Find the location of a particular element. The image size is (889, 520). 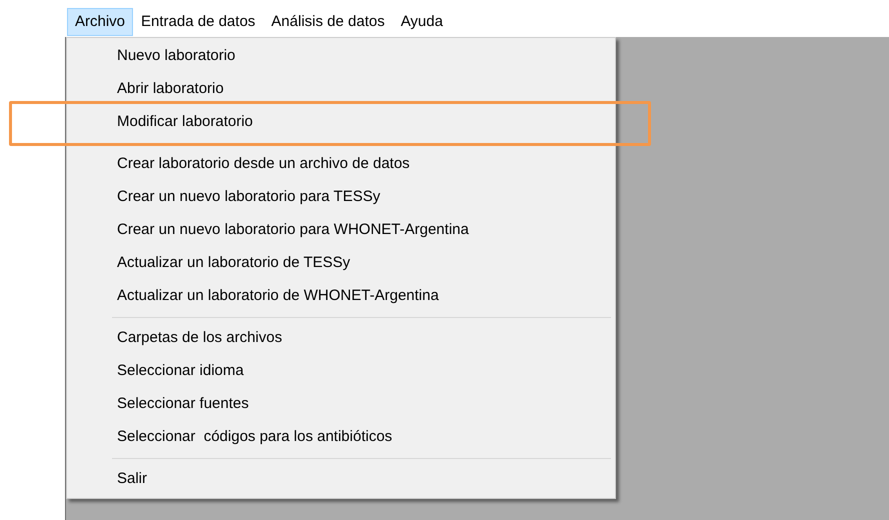

menu-bar-item: Entrada de datos is located at coordinates (198, 22).